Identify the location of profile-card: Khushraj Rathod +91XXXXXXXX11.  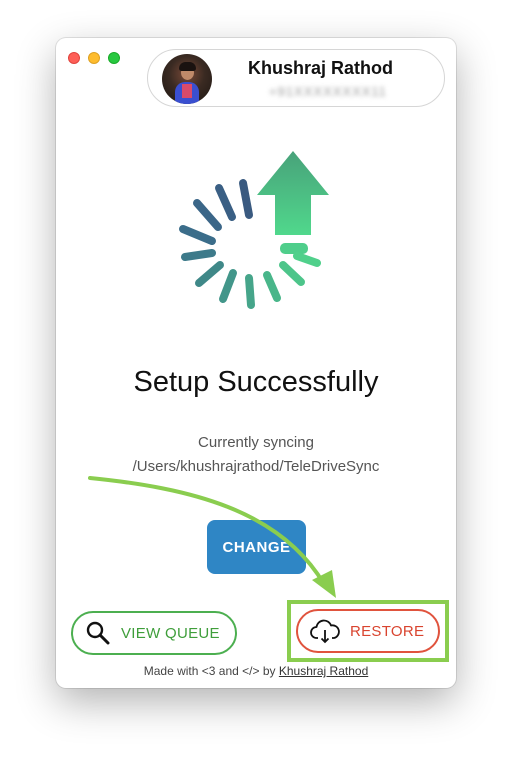
(296, 78).